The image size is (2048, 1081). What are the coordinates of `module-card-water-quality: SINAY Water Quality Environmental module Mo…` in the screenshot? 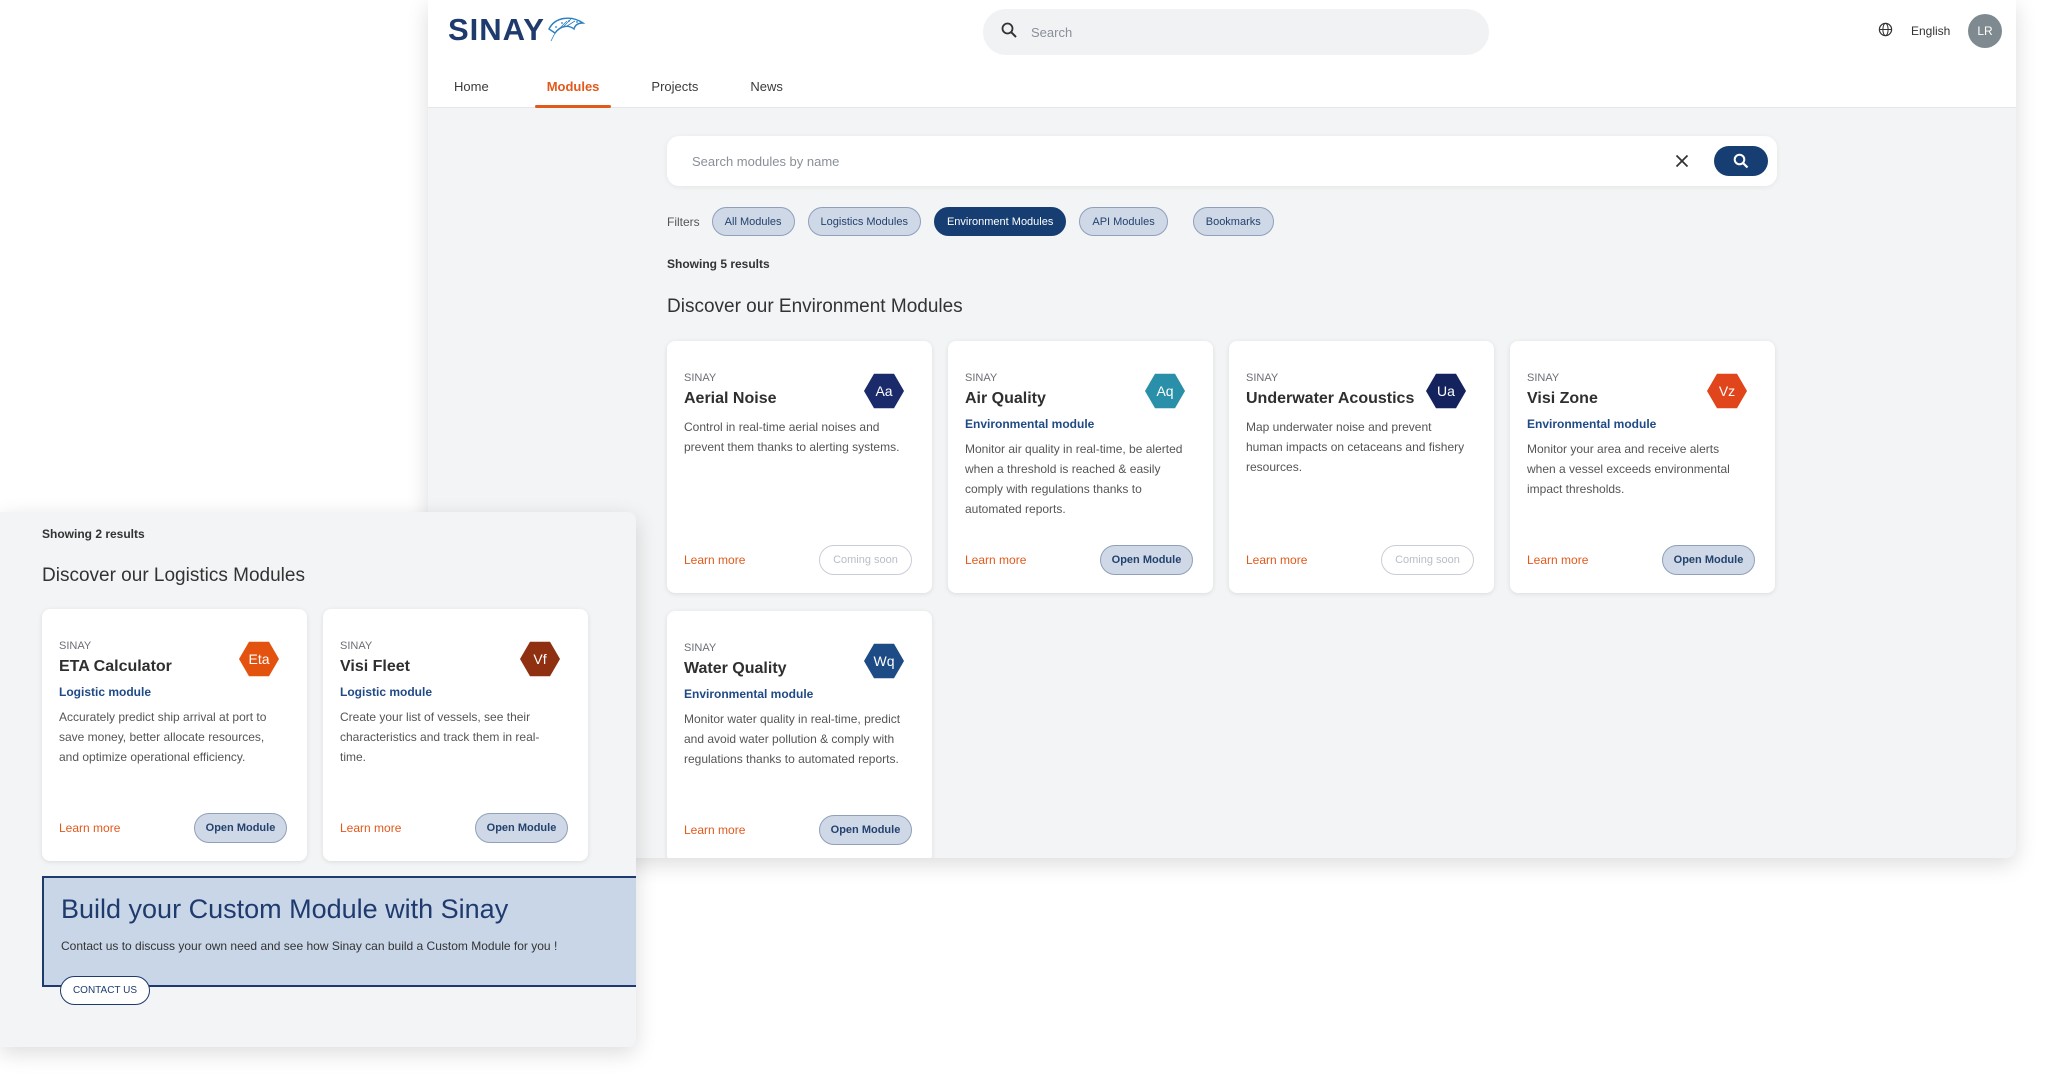 It's located at (799, 734).